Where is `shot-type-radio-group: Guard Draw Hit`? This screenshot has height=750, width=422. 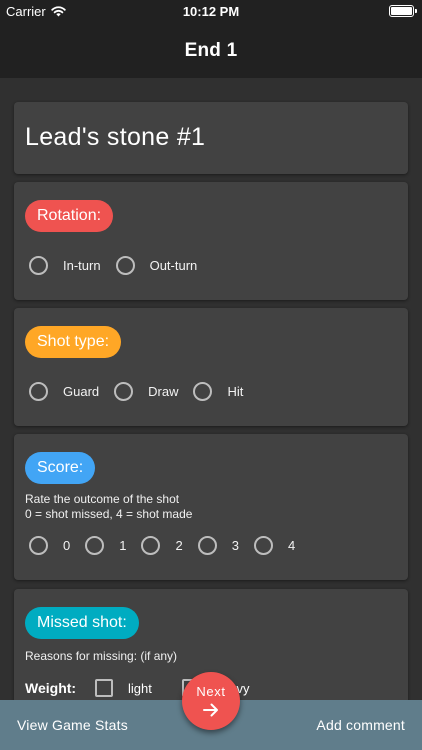
shot-type-radio-group: Guard Draw Hit is located at coordinates (143, 391).